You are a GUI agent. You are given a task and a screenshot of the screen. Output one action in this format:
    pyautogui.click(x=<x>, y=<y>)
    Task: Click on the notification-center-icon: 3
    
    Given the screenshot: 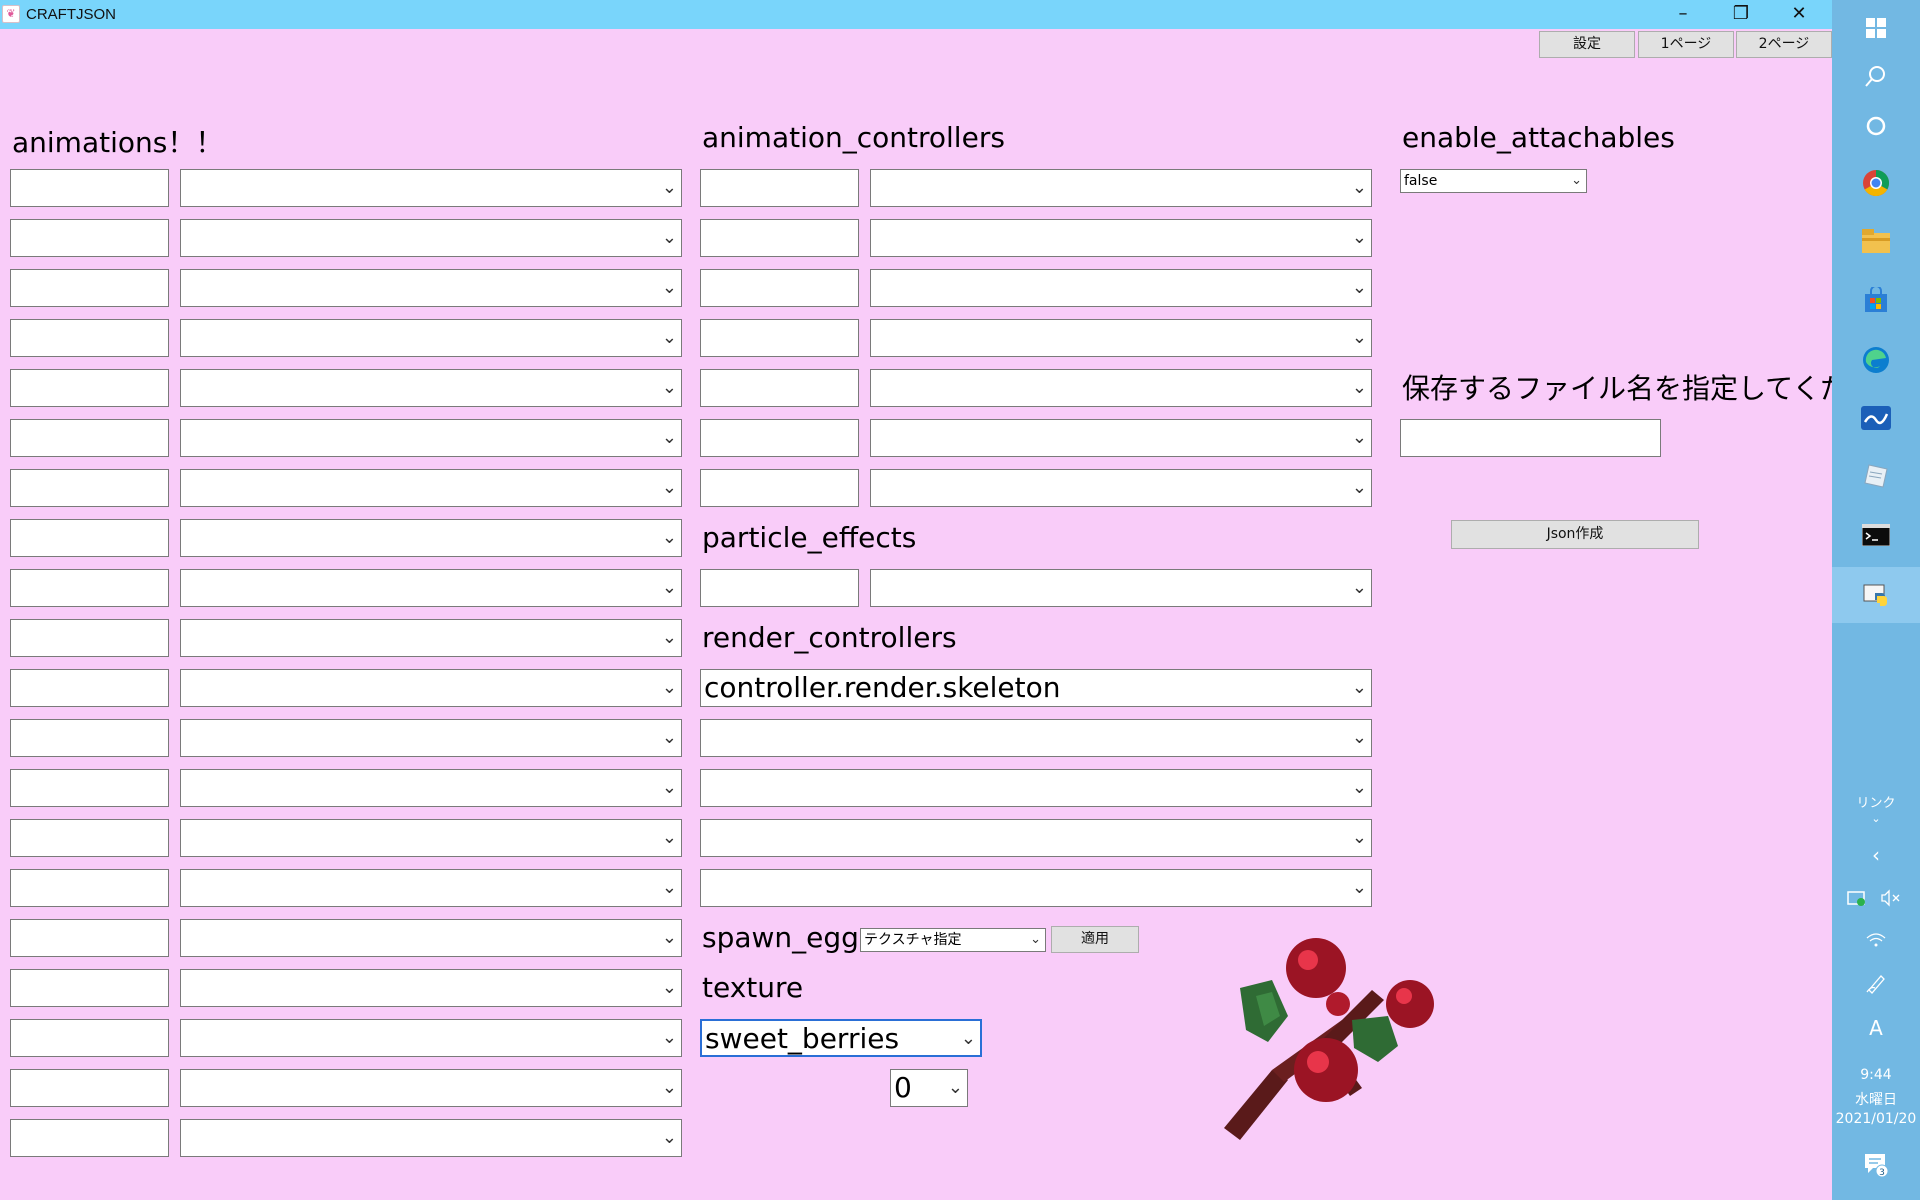 What is the action you would take?
    pyautogui.click(x=1876, y=1164)
    